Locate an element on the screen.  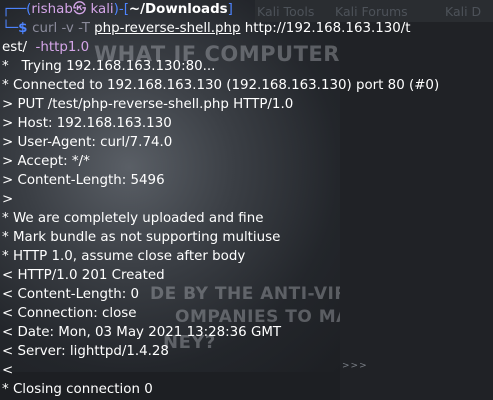
bookmark-kali-tools: Kali Tools is located at coordinates (285, 11).